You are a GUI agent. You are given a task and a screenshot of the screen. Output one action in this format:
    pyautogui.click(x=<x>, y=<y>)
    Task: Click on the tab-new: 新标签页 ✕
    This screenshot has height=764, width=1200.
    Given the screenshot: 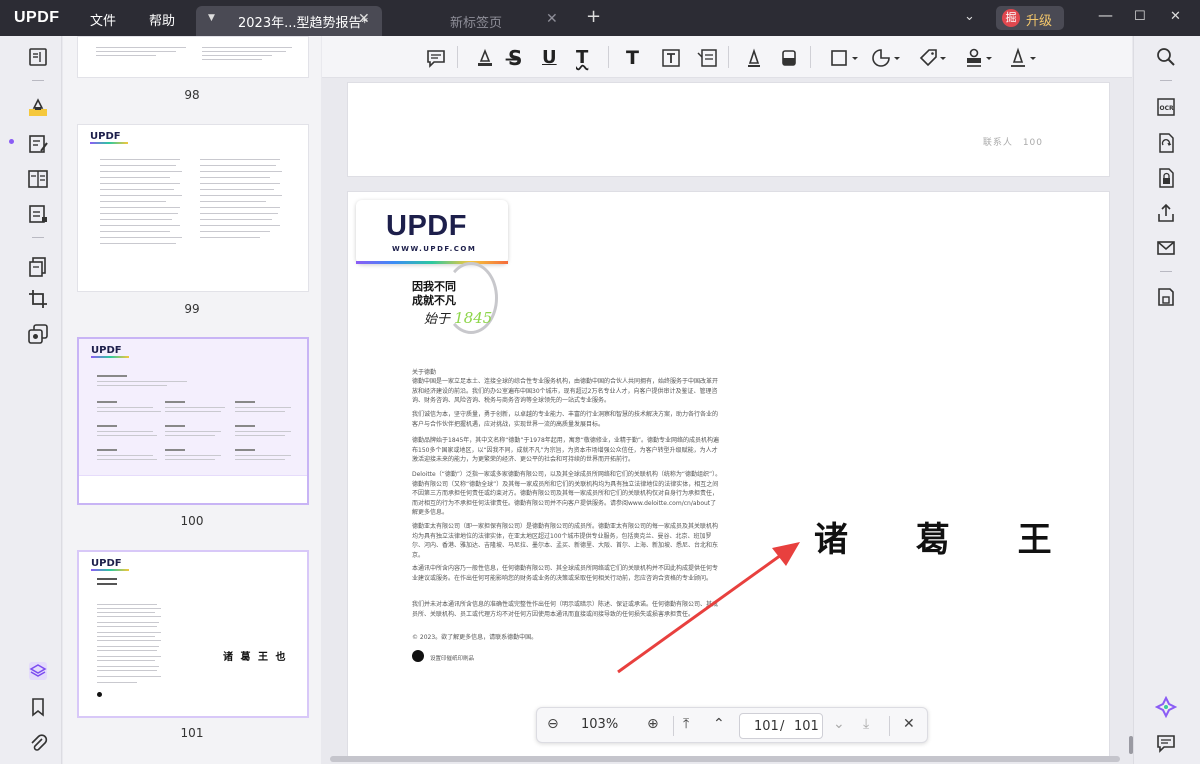 What is the action you would take?
    pyautogui.click(x=479, y=21)
    